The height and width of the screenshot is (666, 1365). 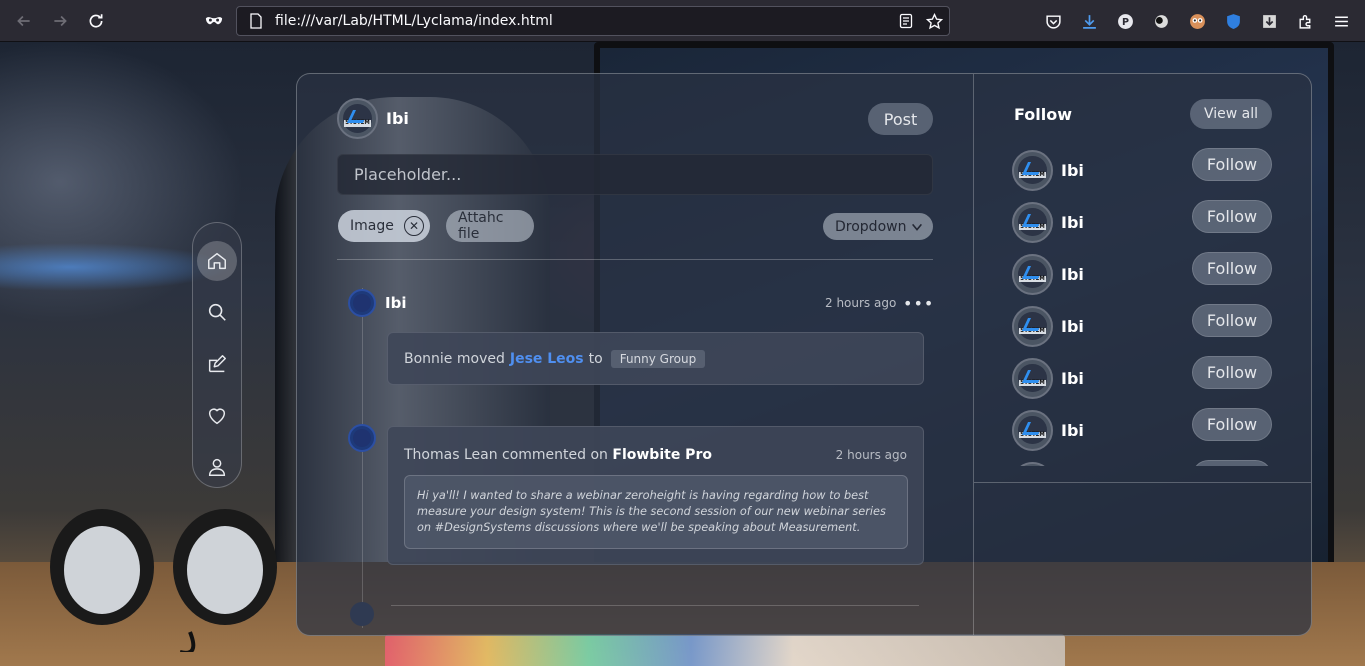 I want to click on attach-file-label: Attahc file, so click(x=481, y=226).